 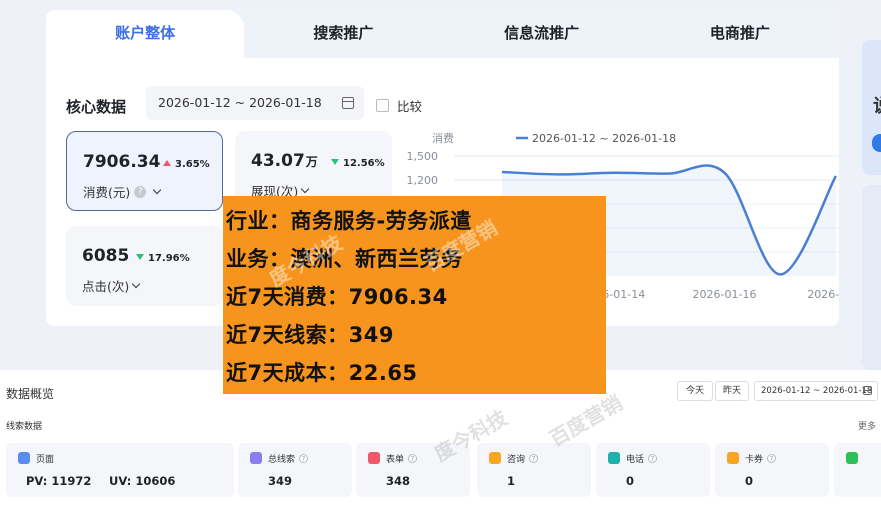 What do you see at coordinates (280, 481) in the screenshot?
I see `total-leads-value: 349` at bounding box center [280, 481].